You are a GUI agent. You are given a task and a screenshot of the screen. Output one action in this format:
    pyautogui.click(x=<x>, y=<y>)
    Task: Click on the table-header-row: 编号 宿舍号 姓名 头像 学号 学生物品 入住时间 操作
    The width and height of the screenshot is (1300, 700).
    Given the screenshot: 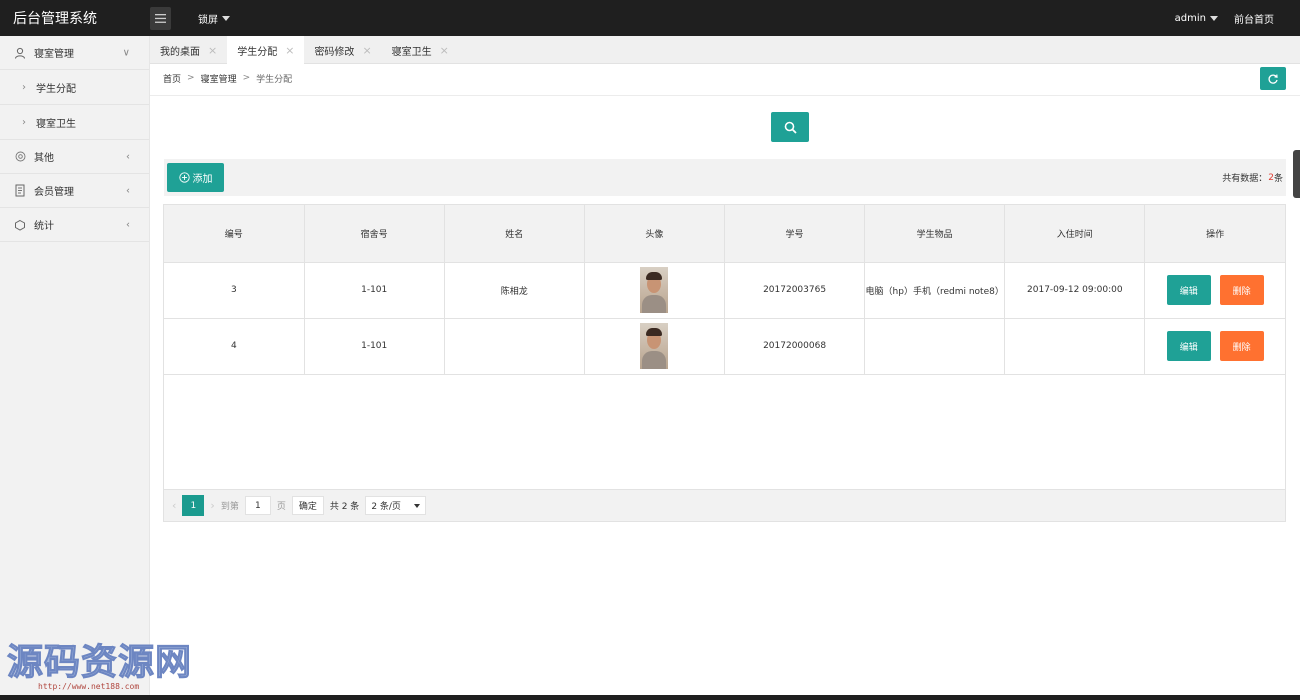 What is the action you would take?
    pyautogui.click(x=724, y=234)
    